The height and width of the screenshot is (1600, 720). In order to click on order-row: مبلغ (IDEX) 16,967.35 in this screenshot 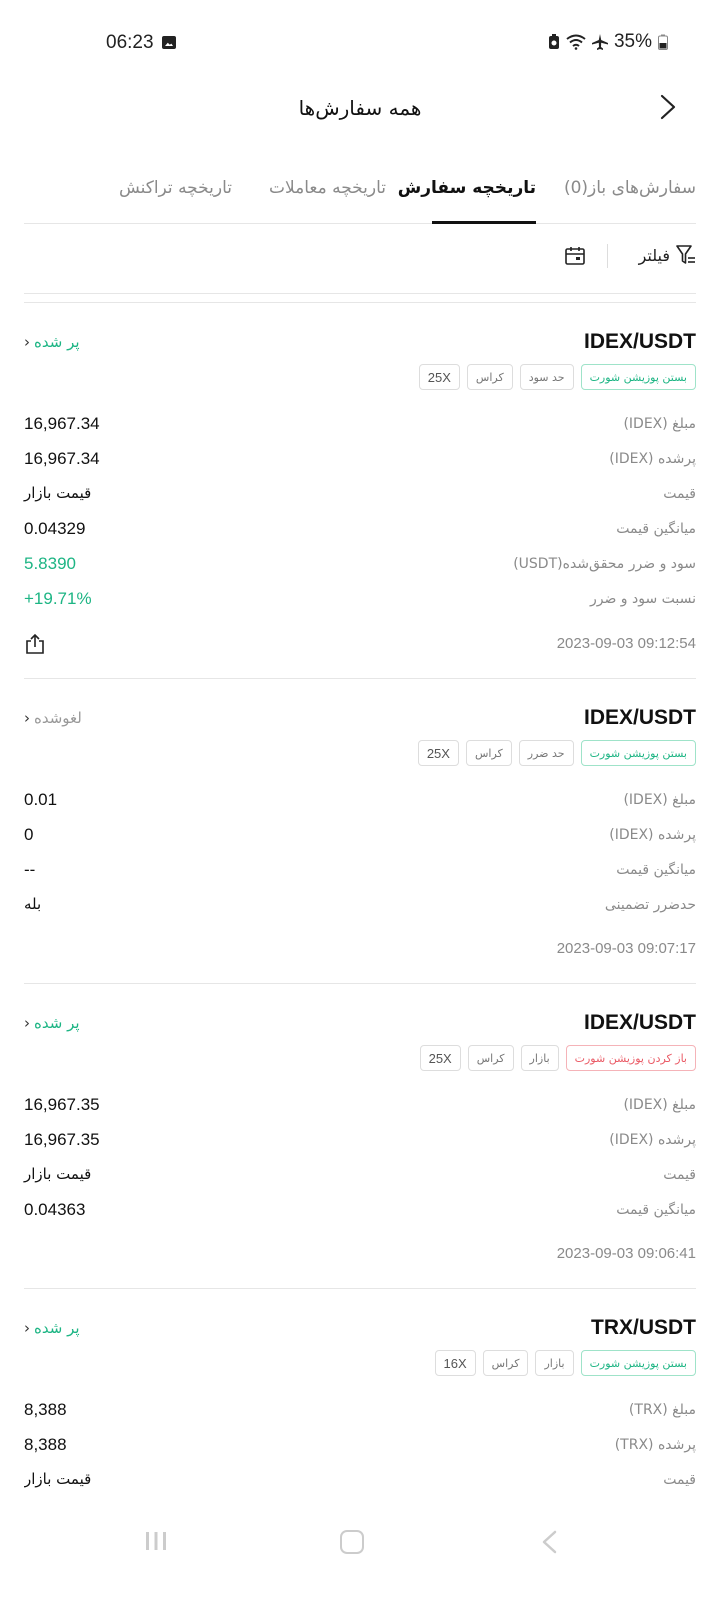, I will do `click(360, 1108)`.